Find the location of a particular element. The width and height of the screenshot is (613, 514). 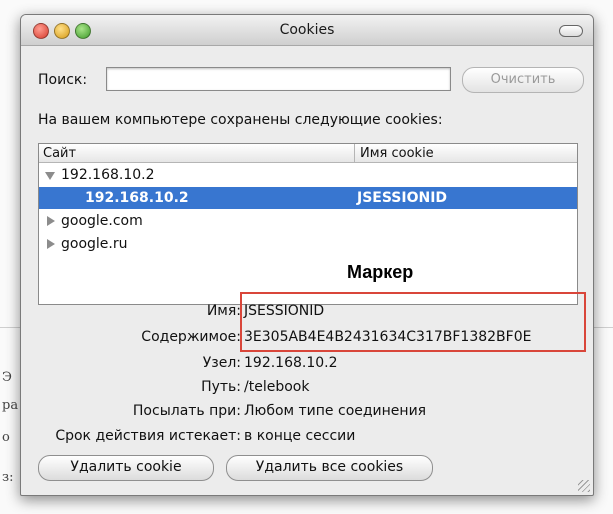

send-for-label: Посылать при: is located at coordinates (186, 411).